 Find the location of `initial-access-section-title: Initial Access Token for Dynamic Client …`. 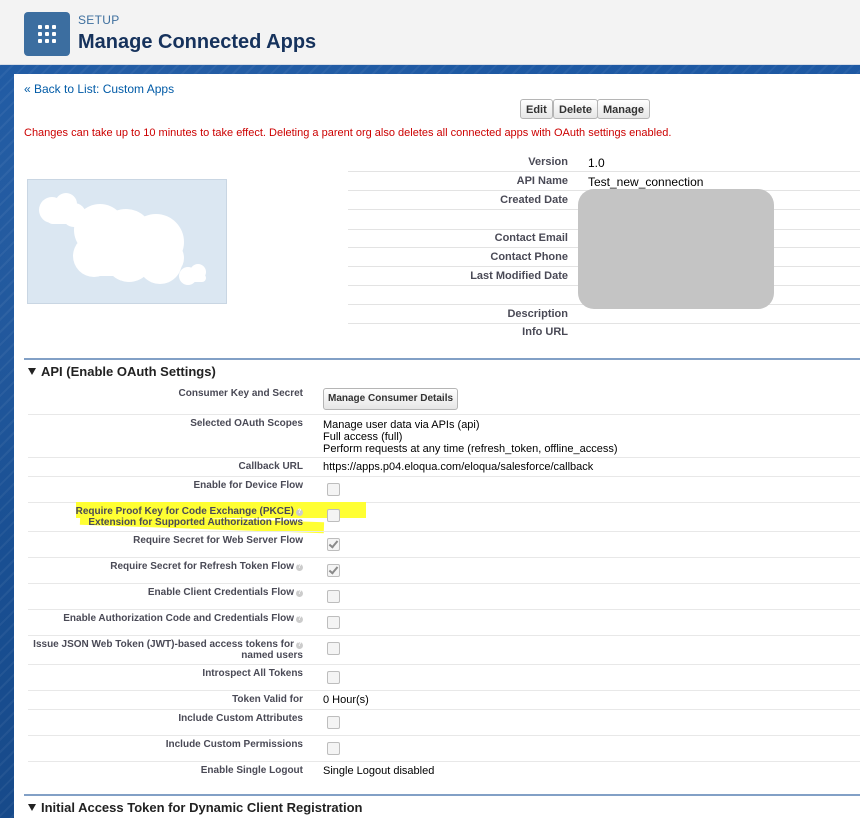

initial-access-section-title: Initial Access Token for Dynamic Client … is located at coordinates (195, 807).